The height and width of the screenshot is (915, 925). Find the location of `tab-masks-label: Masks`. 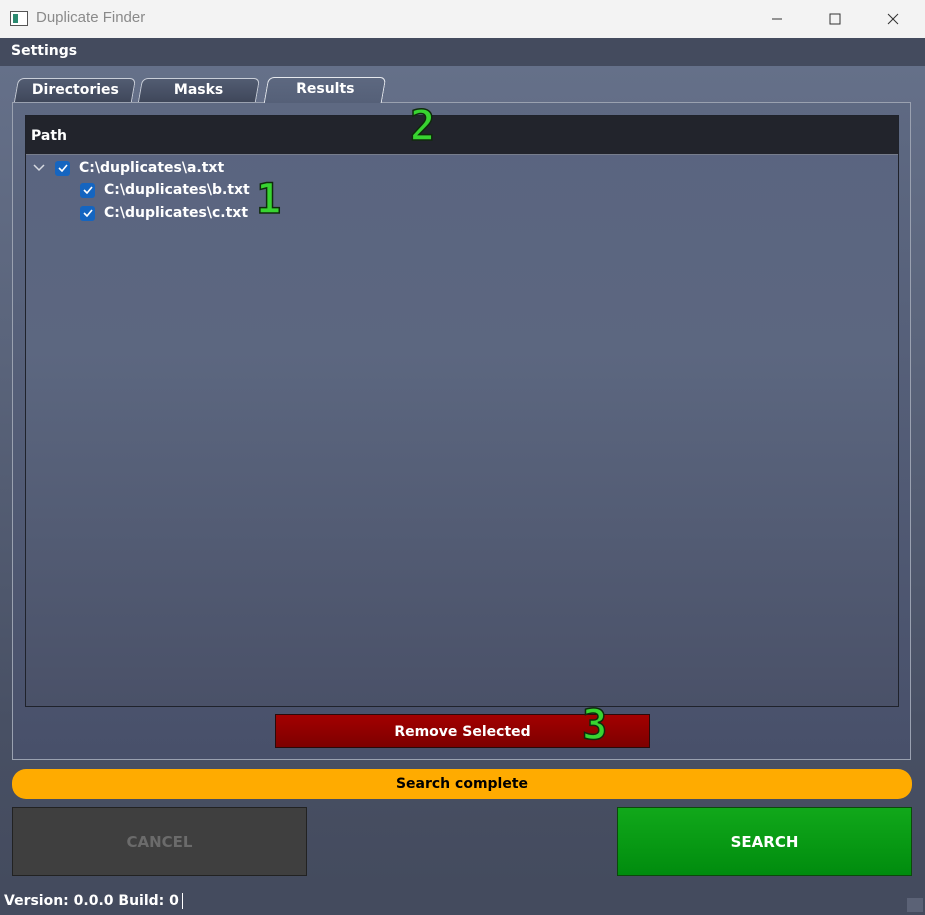

tab-masks-label: Masks is located at coordinates (199, 90).